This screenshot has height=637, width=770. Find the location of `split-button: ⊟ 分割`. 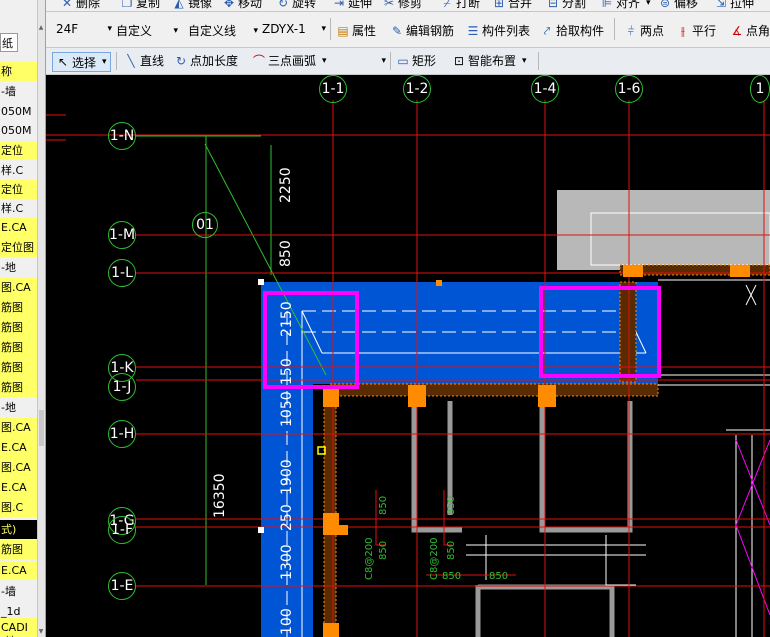

split-button: ⊟ 分割 is located at coordinates (566, 5).